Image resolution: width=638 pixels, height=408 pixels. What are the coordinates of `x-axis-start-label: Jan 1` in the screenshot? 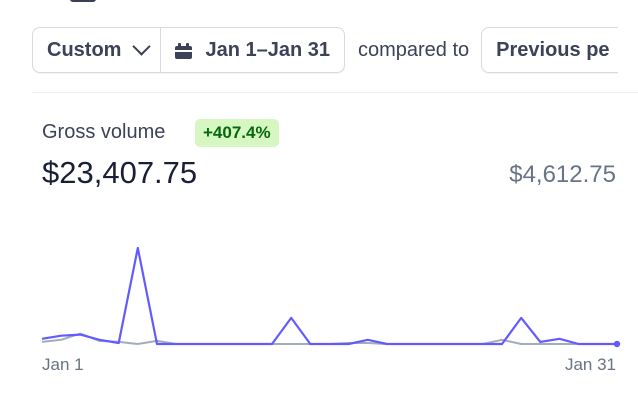 It's located at (63, 364).